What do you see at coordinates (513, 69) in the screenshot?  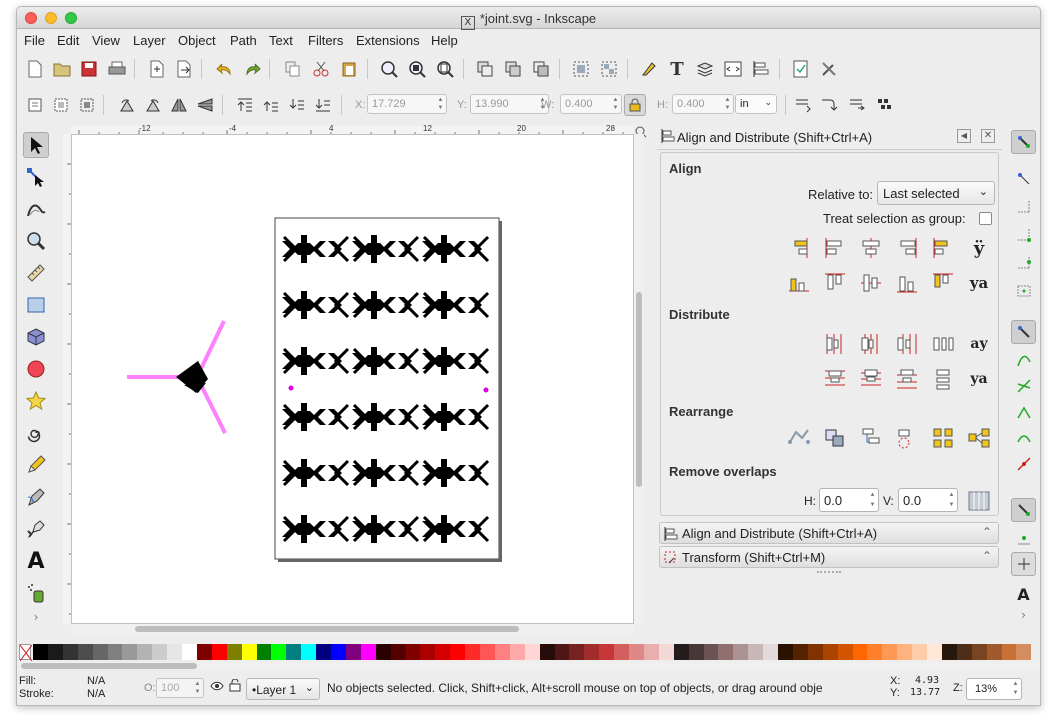 I see `clone-icon` at bounding box center [513, 69].